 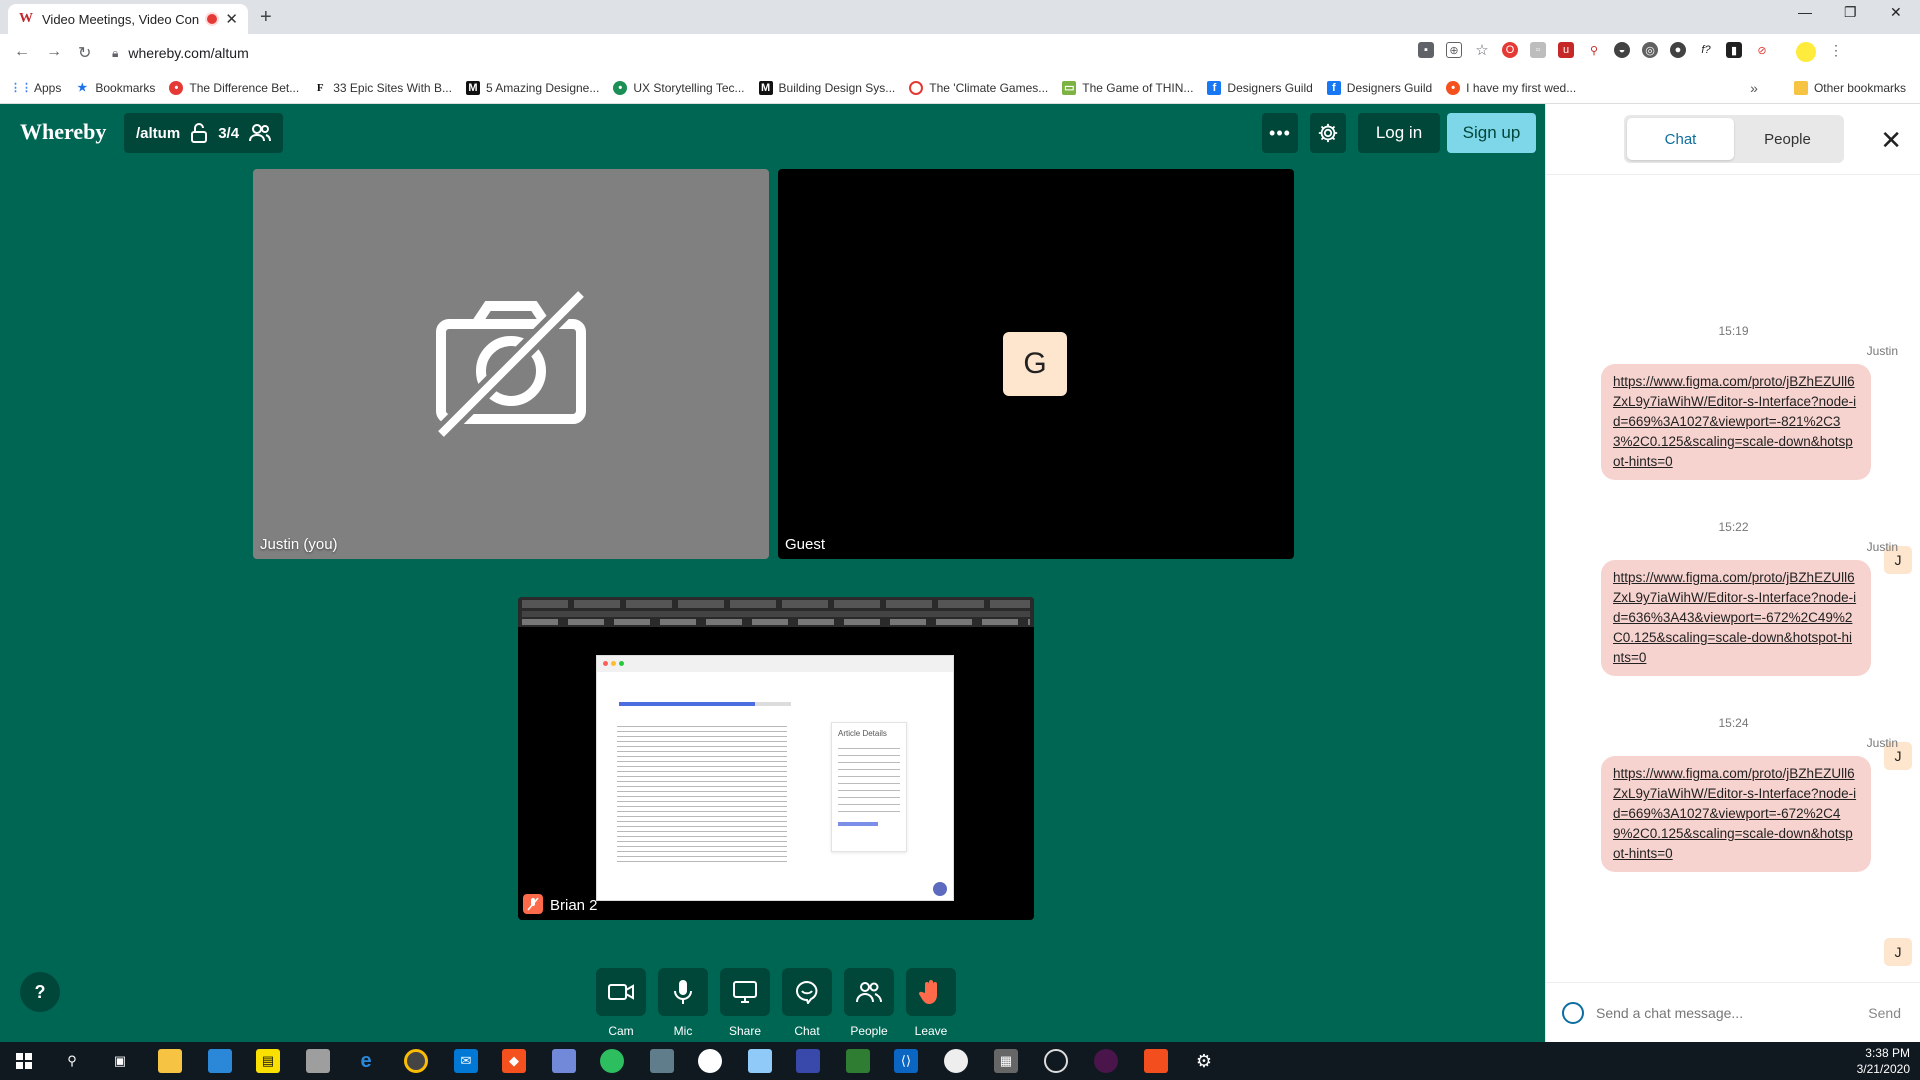 I want to click on url-field: 🔒︎ whereby.com/altum, so click(x=762, y=53).